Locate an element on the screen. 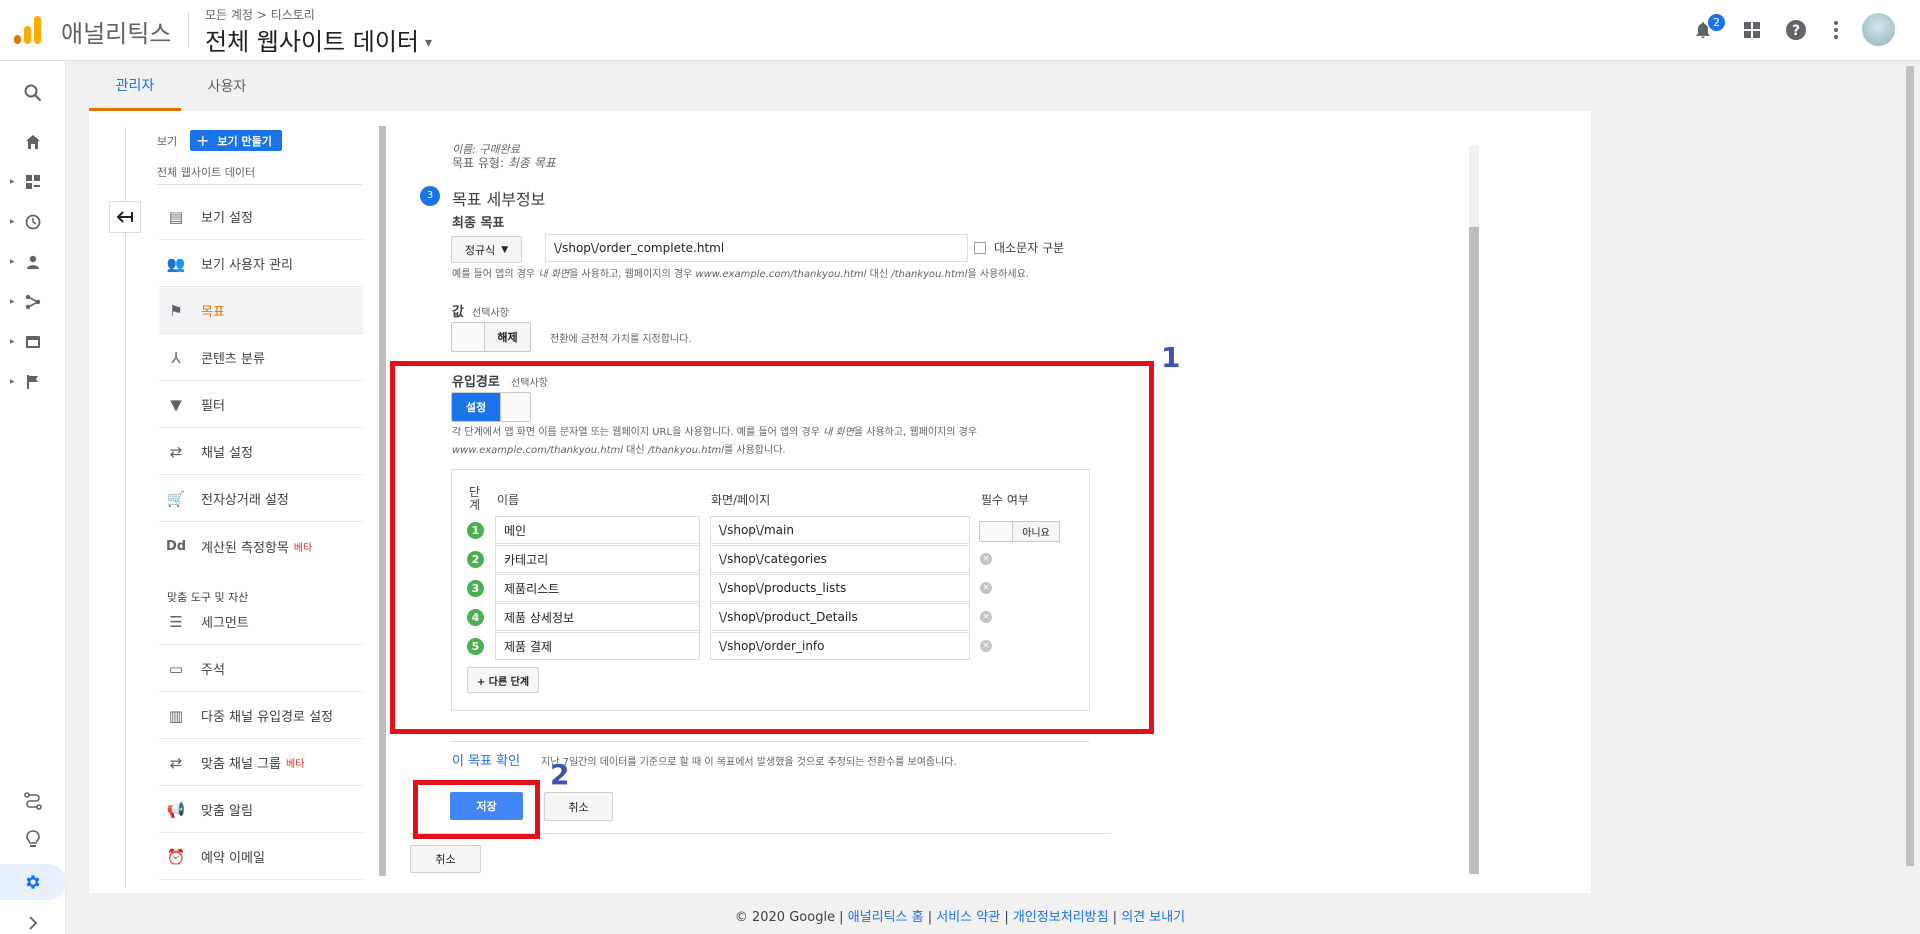 The width and height of the screenshot is (1920, 934). audience-person-icon: ▸ is located at coordinates (33, 262).